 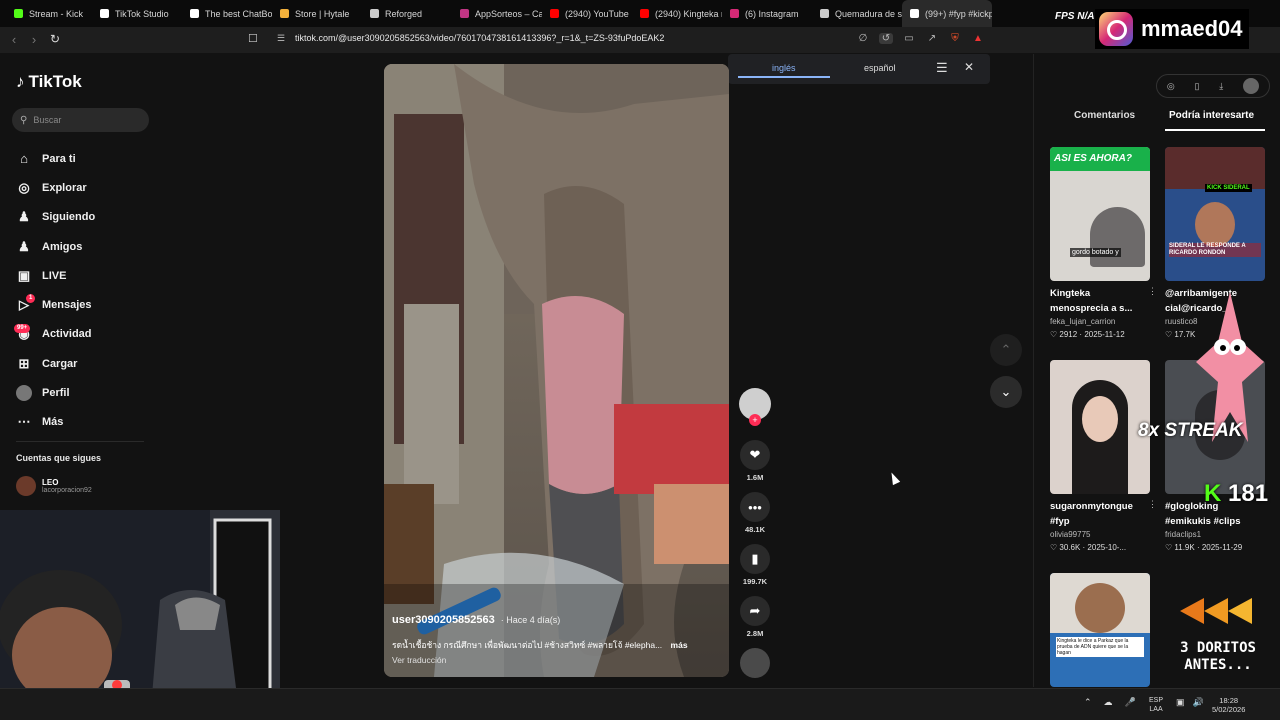 What do you see at coordinates (86, 158) in the screenshot?
I see `sidebar-item-para-ti: ⌂ Para ti` at bounding box center [86, 158].